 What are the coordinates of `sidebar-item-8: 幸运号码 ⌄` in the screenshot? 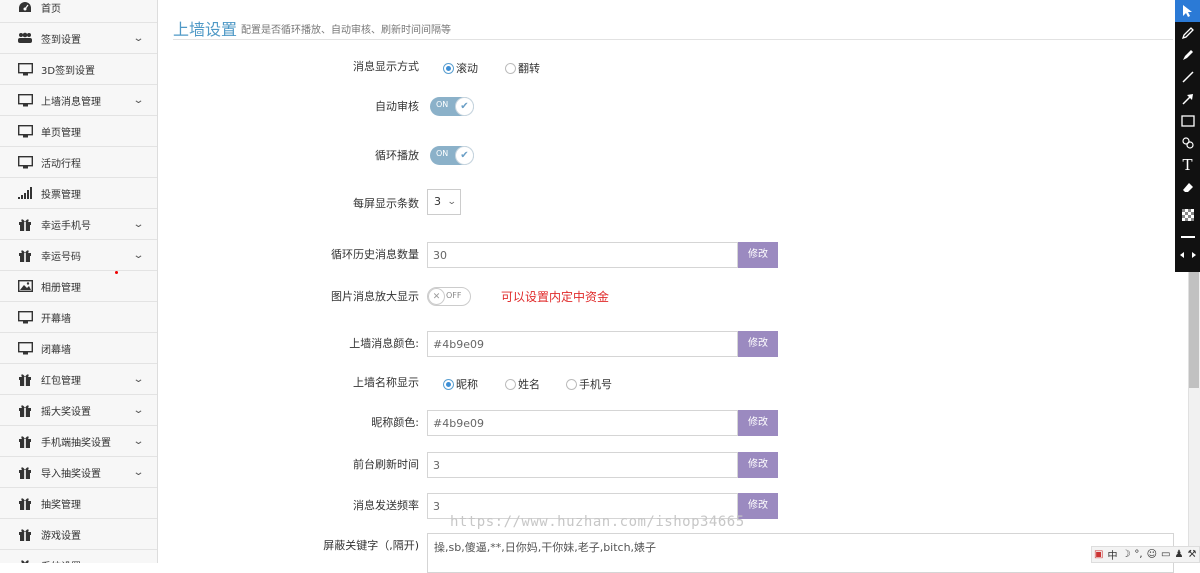 It's located at (78, 255).